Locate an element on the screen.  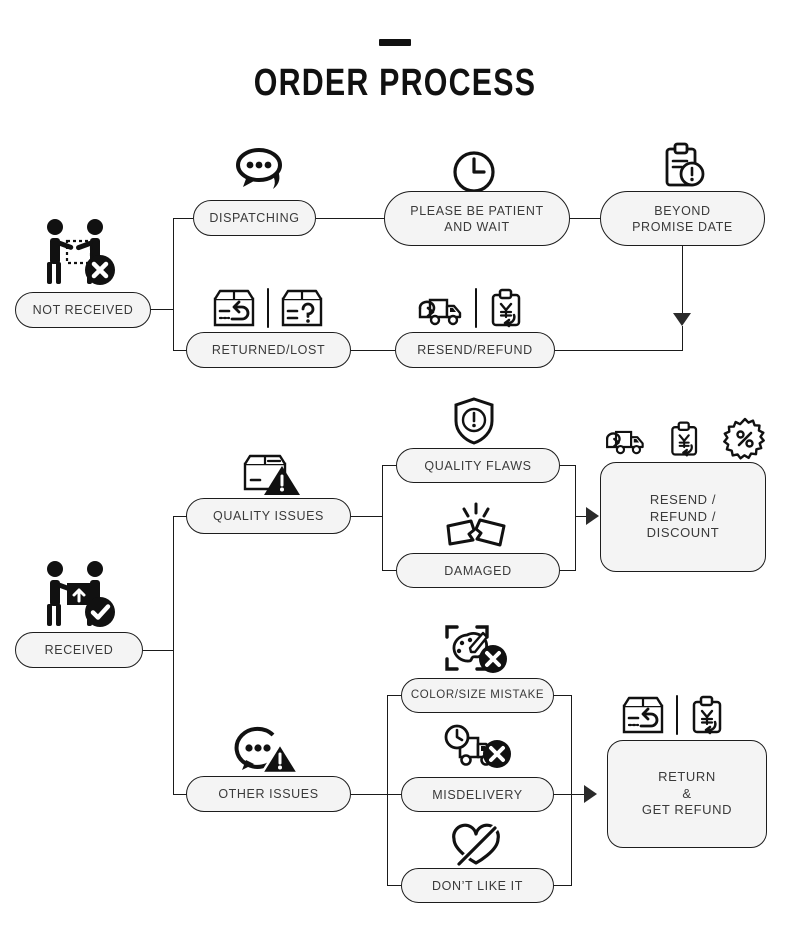
connector-quality-bracket is located at coordinates (383, 518).